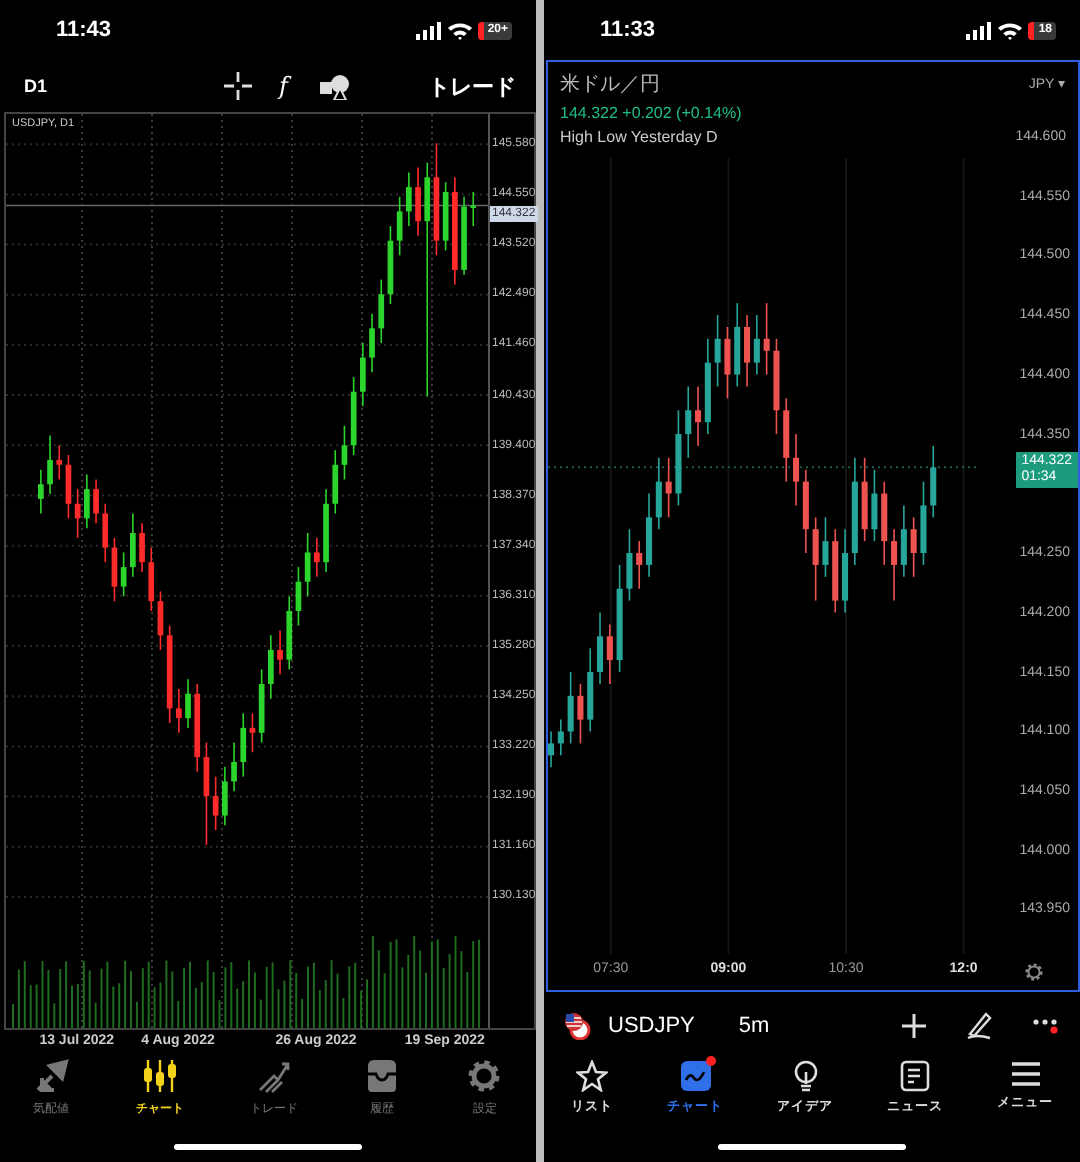 The height and width of the screenshot is (1162, 1080). Describe the element at coordinates (651, 1026) in the screenshot. I see `symbol-button: USDJPY` at that location.